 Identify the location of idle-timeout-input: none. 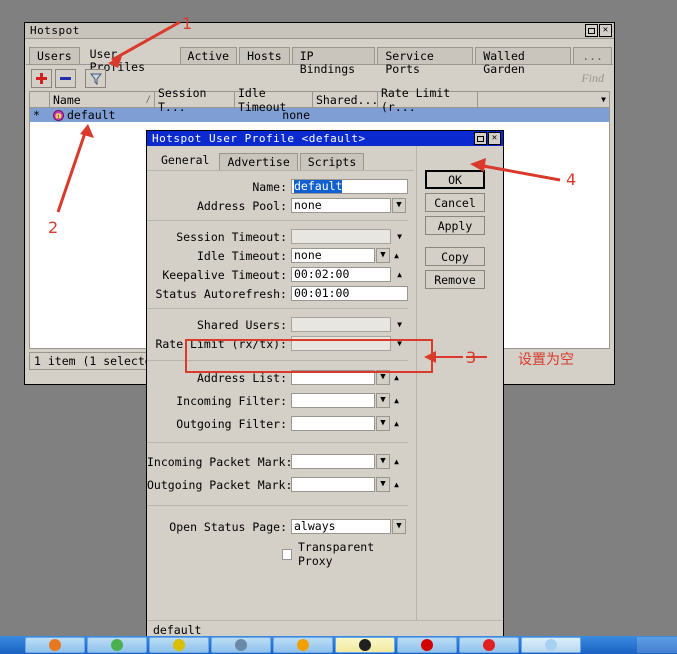
(333, 255).